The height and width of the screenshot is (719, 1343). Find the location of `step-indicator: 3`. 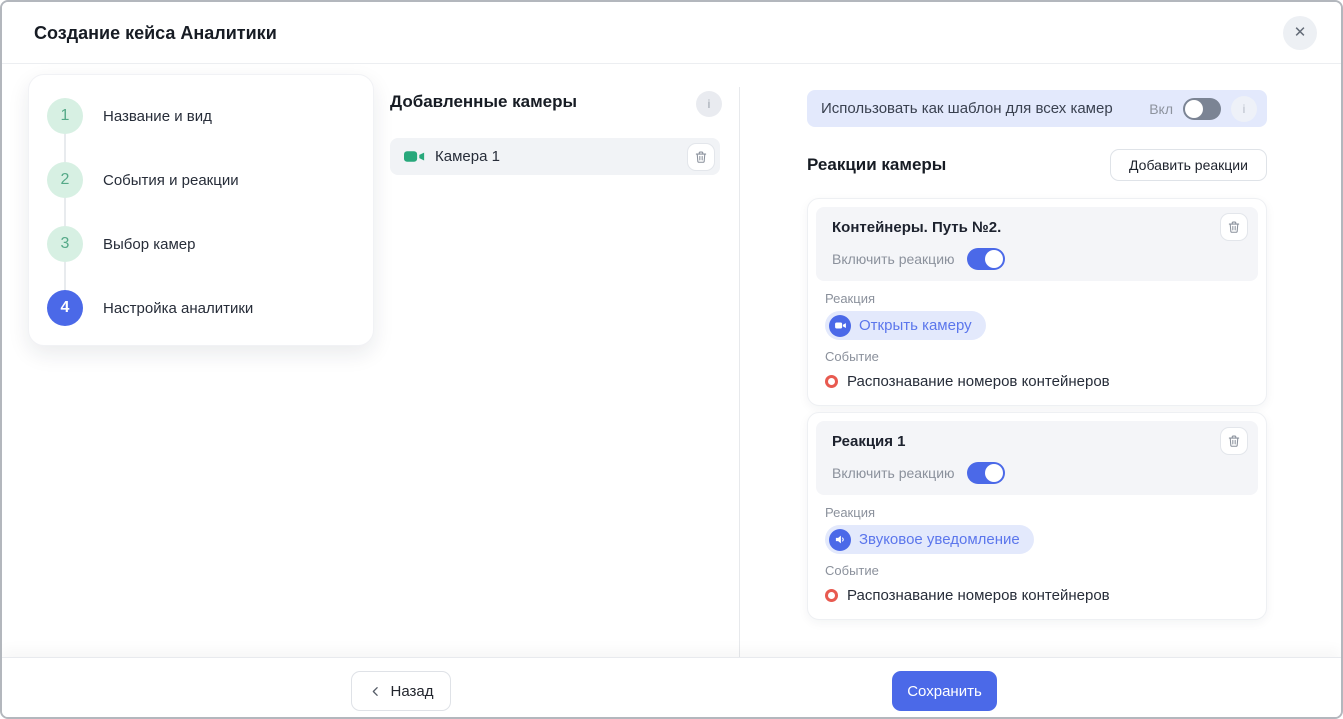

step-indicator: 3 is located at coordinates (65, 244).